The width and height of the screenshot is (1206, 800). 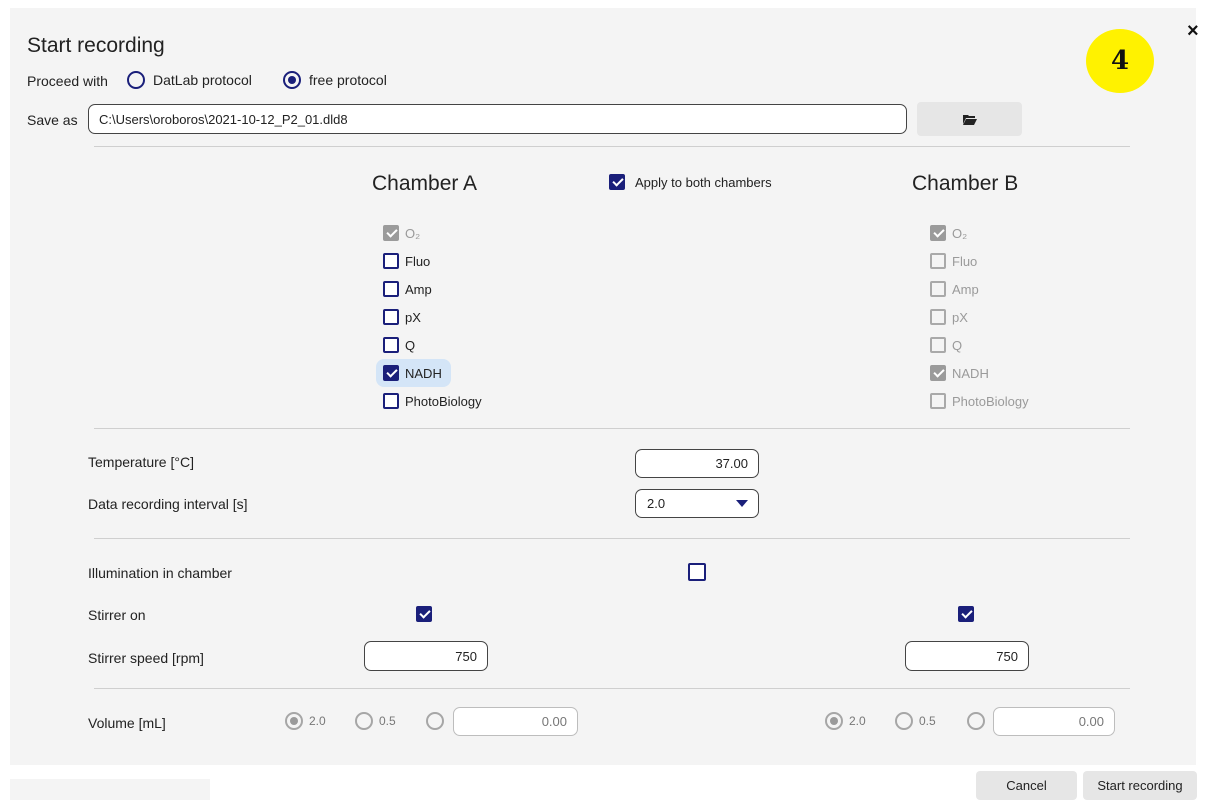 I want to click on sensor-b-photobiology: PhotoBiology, so click(x=979, y=401).